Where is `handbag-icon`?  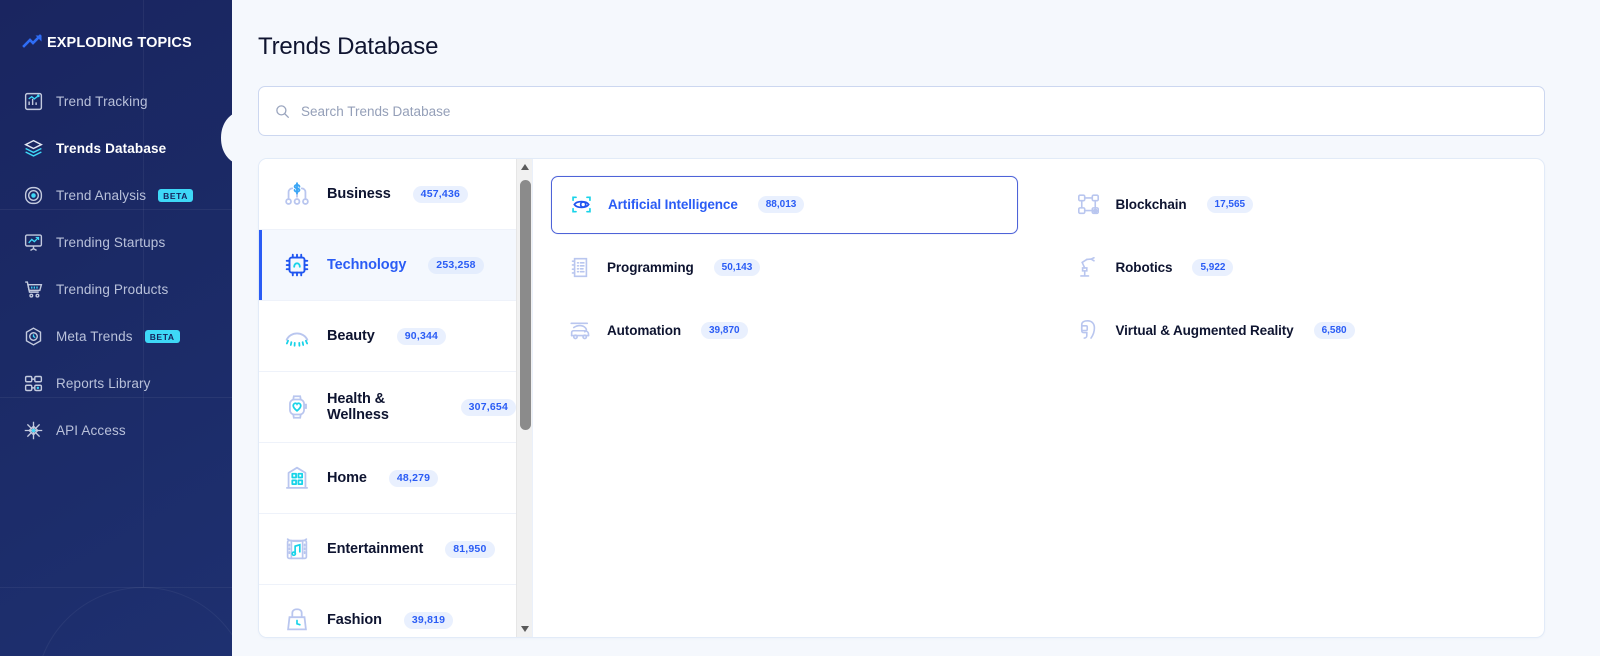
handbag-icon is located at coordinates (297, 620).